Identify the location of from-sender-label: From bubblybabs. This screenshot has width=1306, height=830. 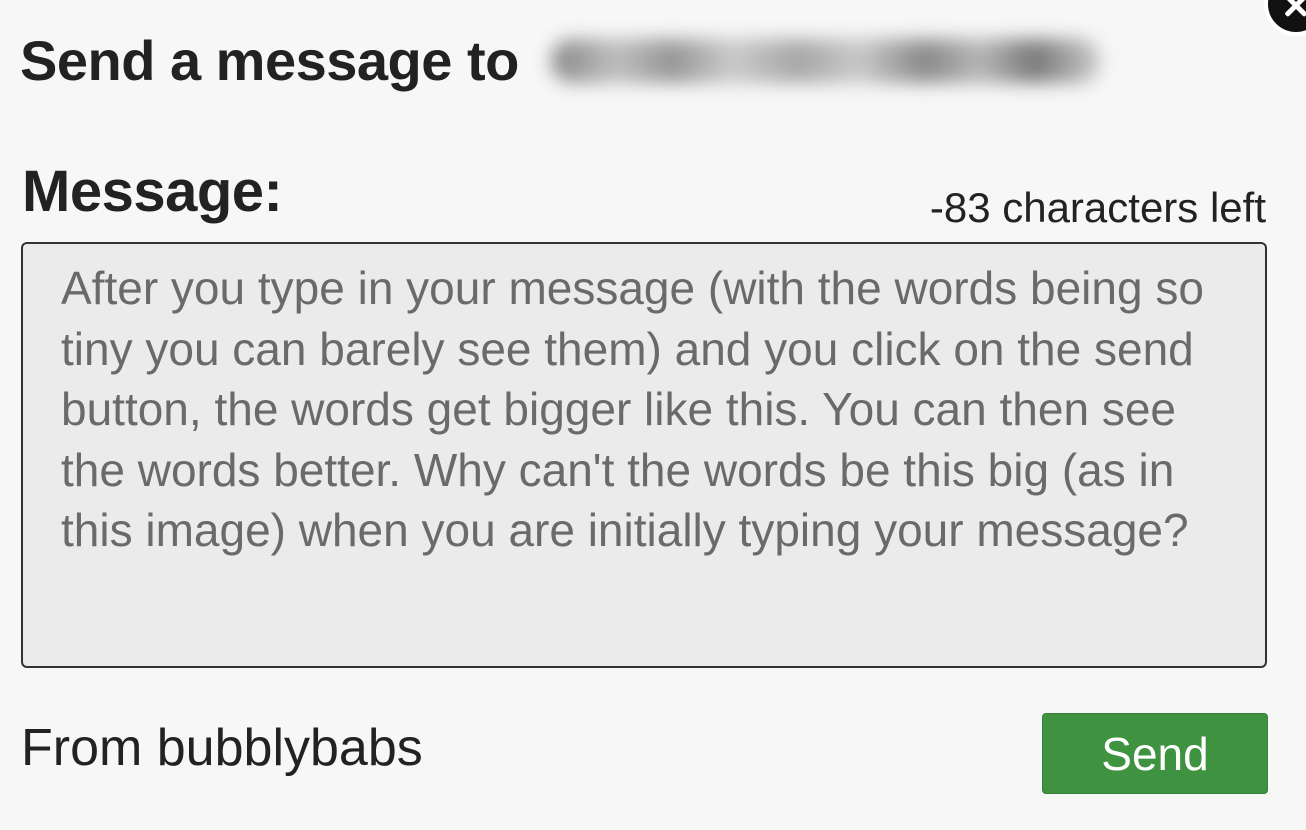
(222, 748).